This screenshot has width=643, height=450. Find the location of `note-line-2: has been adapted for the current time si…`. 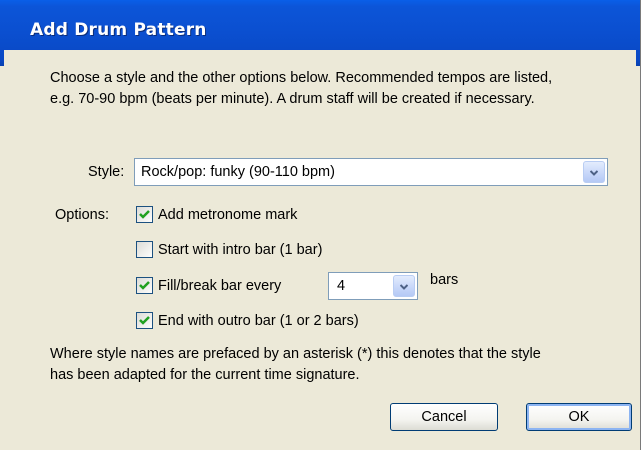

note-line-2: has been adapted for the current time si… is located at coordinates (205, 375).